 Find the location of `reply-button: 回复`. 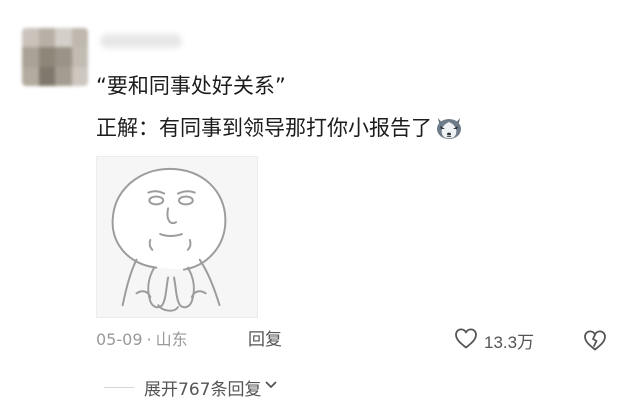

reply-button: 回复 is located at coordinates (265, 340).